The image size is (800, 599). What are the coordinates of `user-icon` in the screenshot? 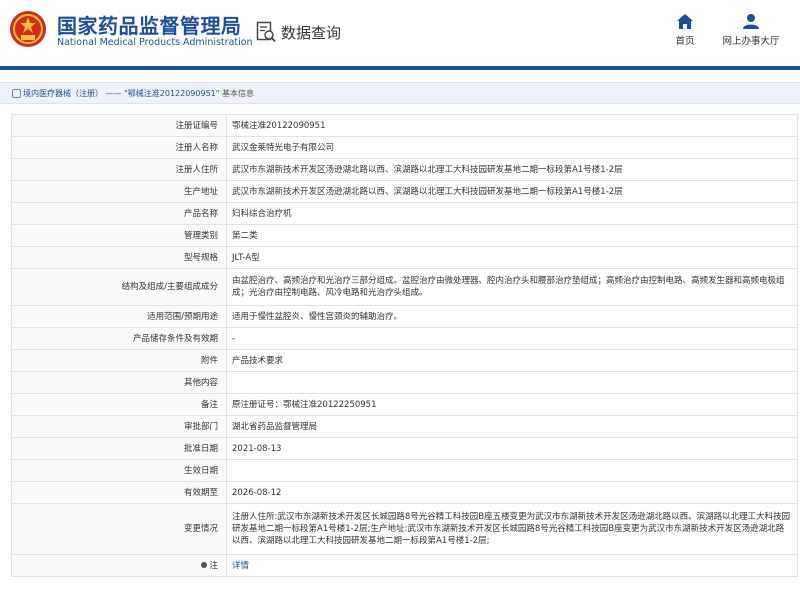 It's located at (751, 21).